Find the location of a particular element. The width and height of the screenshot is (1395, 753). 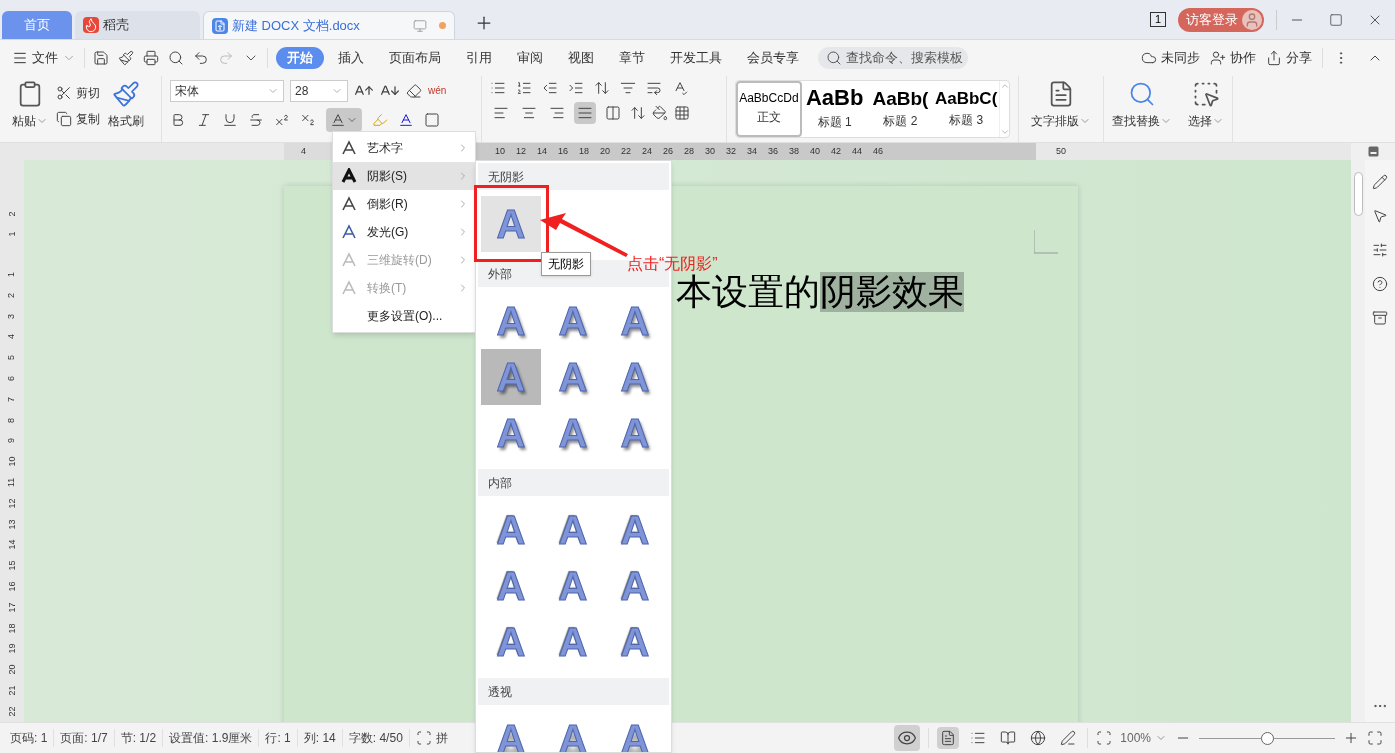

line-break-icon is located at coordinates (654, 88).